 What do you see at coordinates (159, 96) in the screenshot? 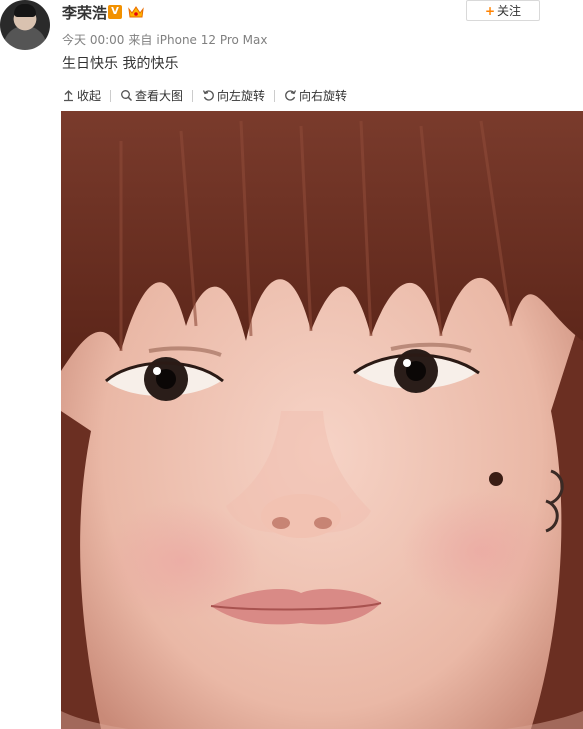
I see `view-large-label: 查看大图` at bounding box center [159, 96].